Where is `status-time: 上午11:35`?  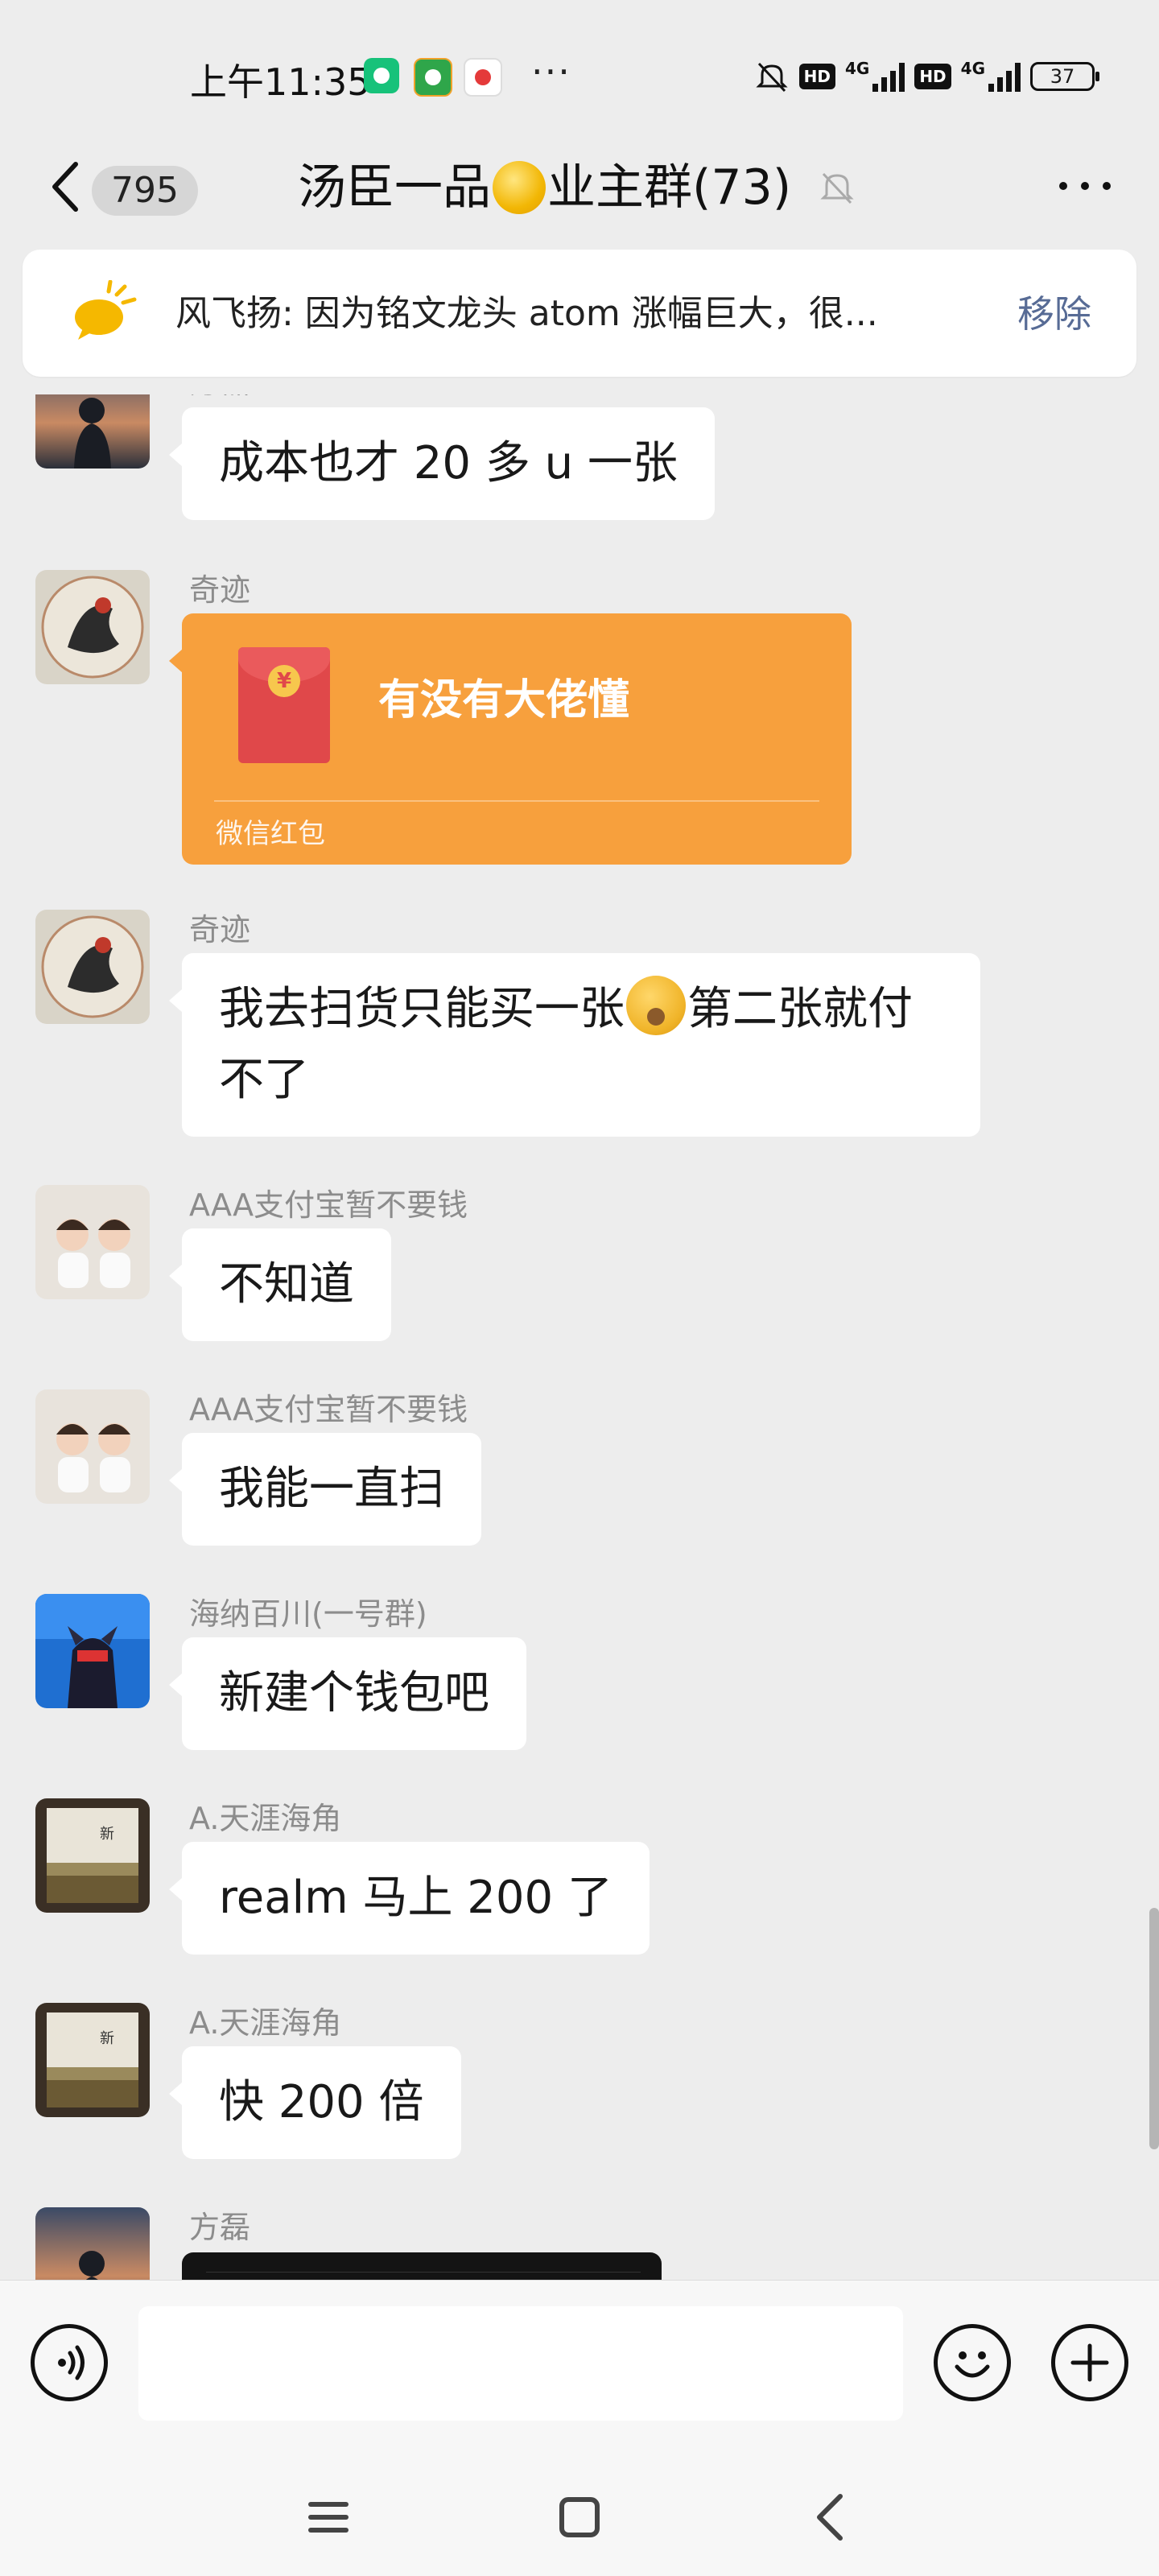 status-time: 上午11:35 is located at coordinates (280, 82).